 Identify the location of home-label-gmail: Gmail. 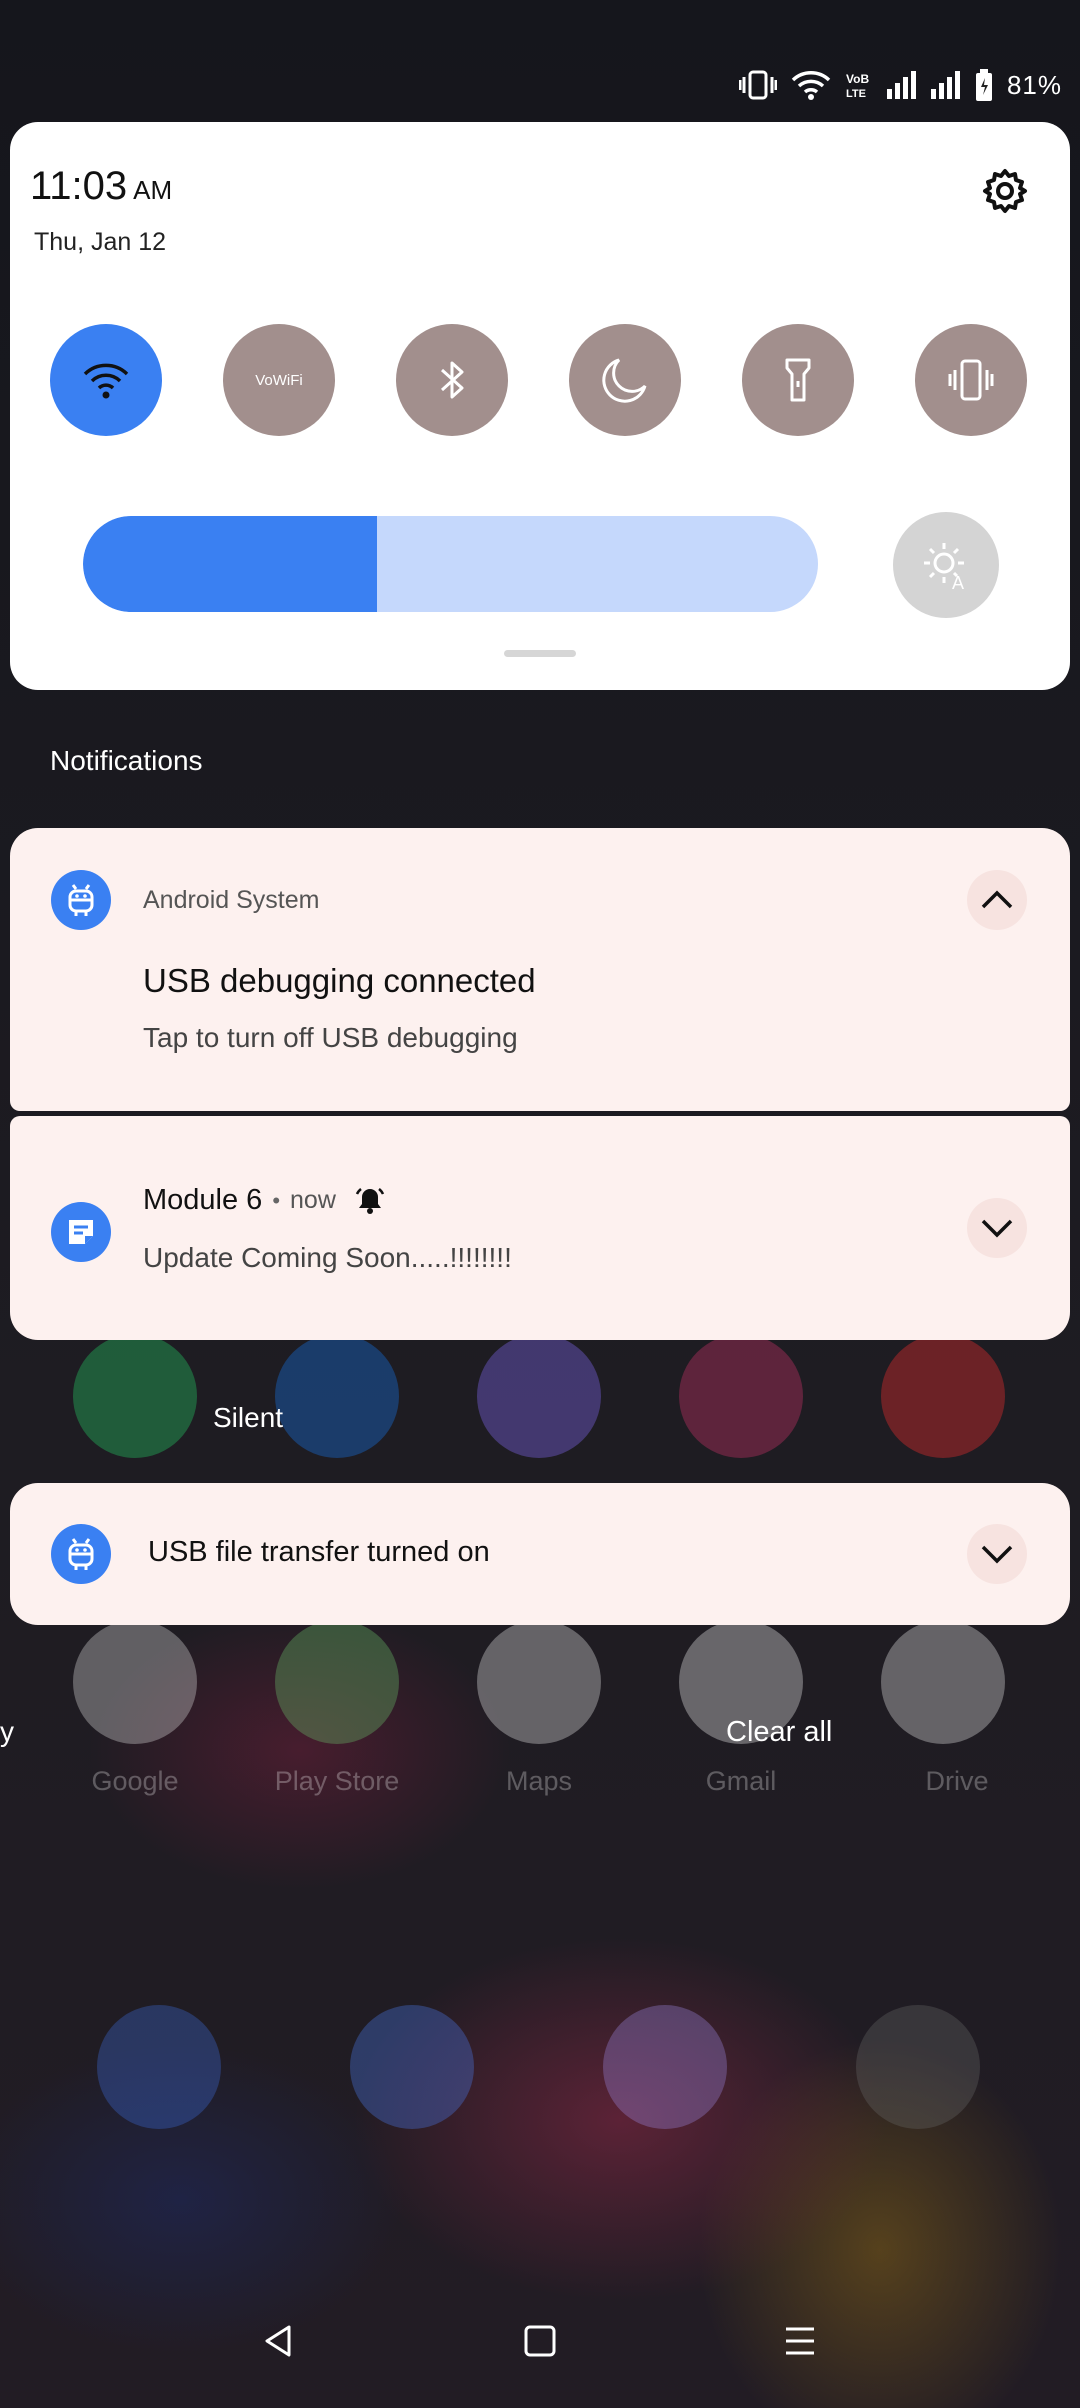
(741, 1781).